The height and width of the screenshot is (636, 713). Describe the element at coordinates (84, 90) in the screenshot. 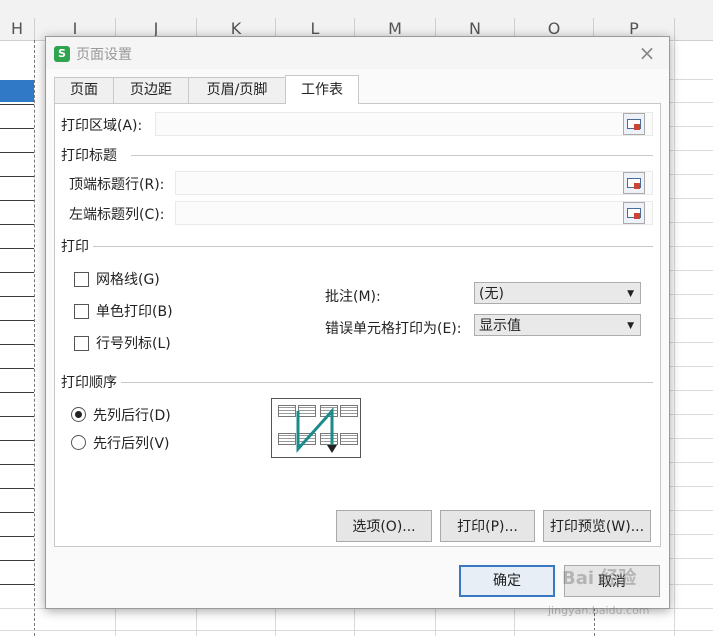

I see `tab-page: 页面` at that location.